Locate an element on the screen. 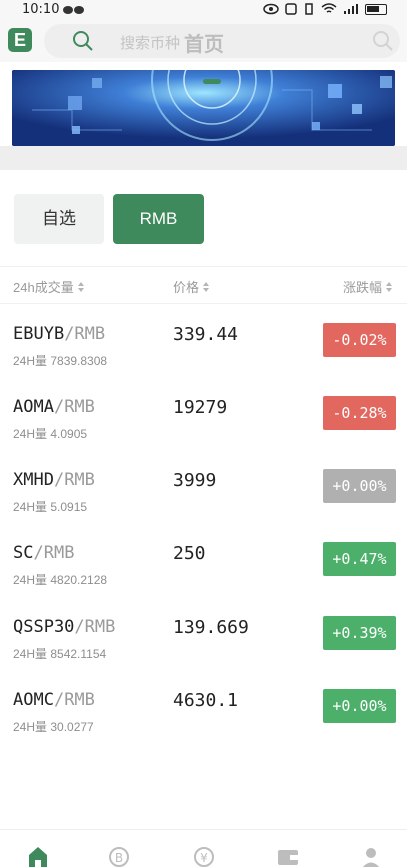  sort-change: 涨跌幅 is located at coordinates (368, 286).